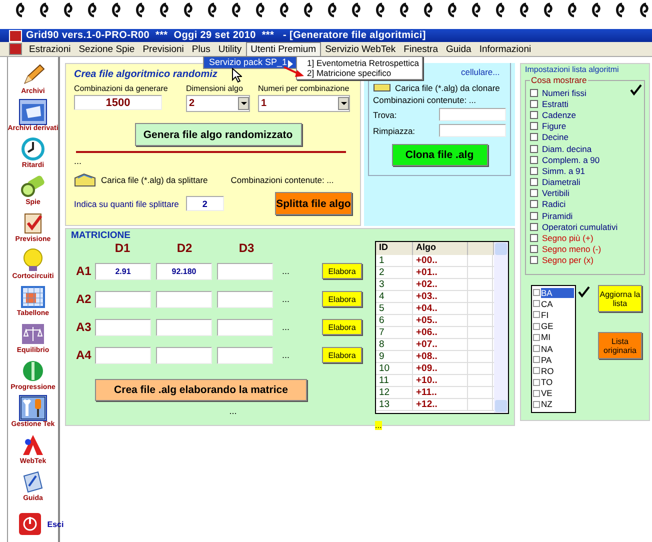 Image resolution: width=652 pixels, height=542 pixels. Describe the element at coordinates (557, 349) in the screenshot. I see `city-item: NA` at that location.